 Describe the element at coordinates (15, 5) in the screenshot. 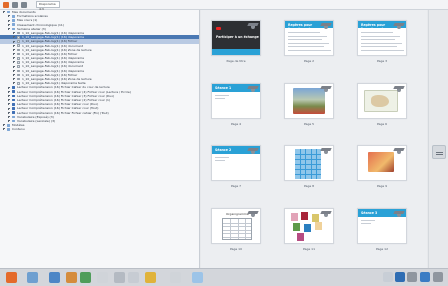

I see `back-icon` at that location.